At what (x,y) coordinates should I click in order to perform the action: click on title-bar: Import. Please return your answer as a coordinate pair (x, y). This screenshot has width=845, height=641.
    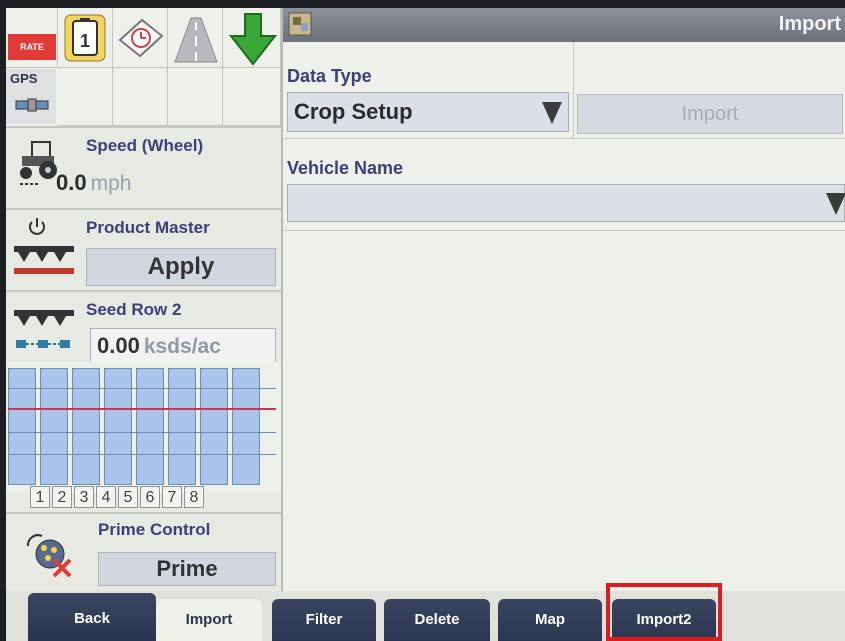
    Looking at the image, I should click on (564, 25).